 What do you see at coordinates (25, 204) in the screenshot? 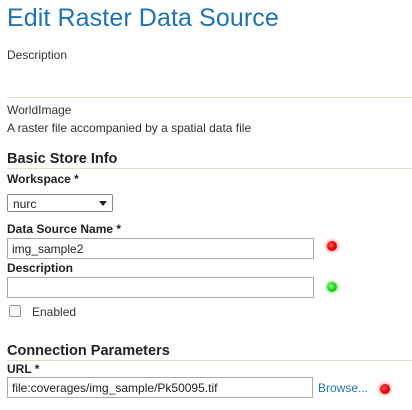
I see `workspace-selected-value: nurc` at bounding box center [25, 204].